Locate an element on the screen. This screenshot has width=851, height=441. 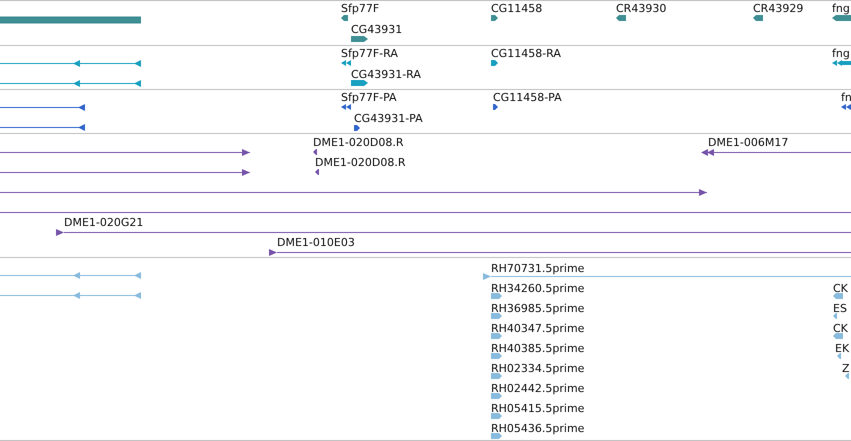
feature-label: Sfp77F is located at coordinates (360, 8).